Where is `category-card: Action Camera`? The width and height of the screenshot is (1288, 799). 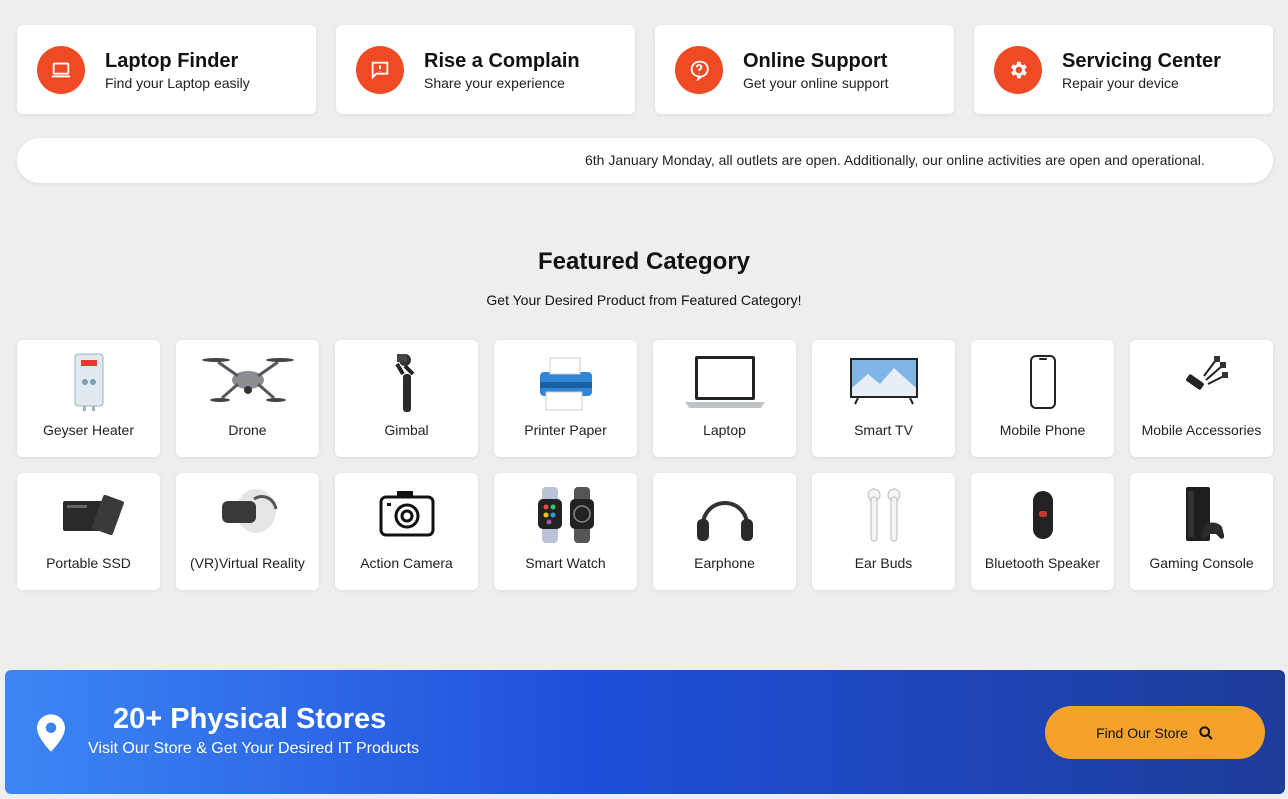
category-card: Action Camera is located at coordinates (406, 531).